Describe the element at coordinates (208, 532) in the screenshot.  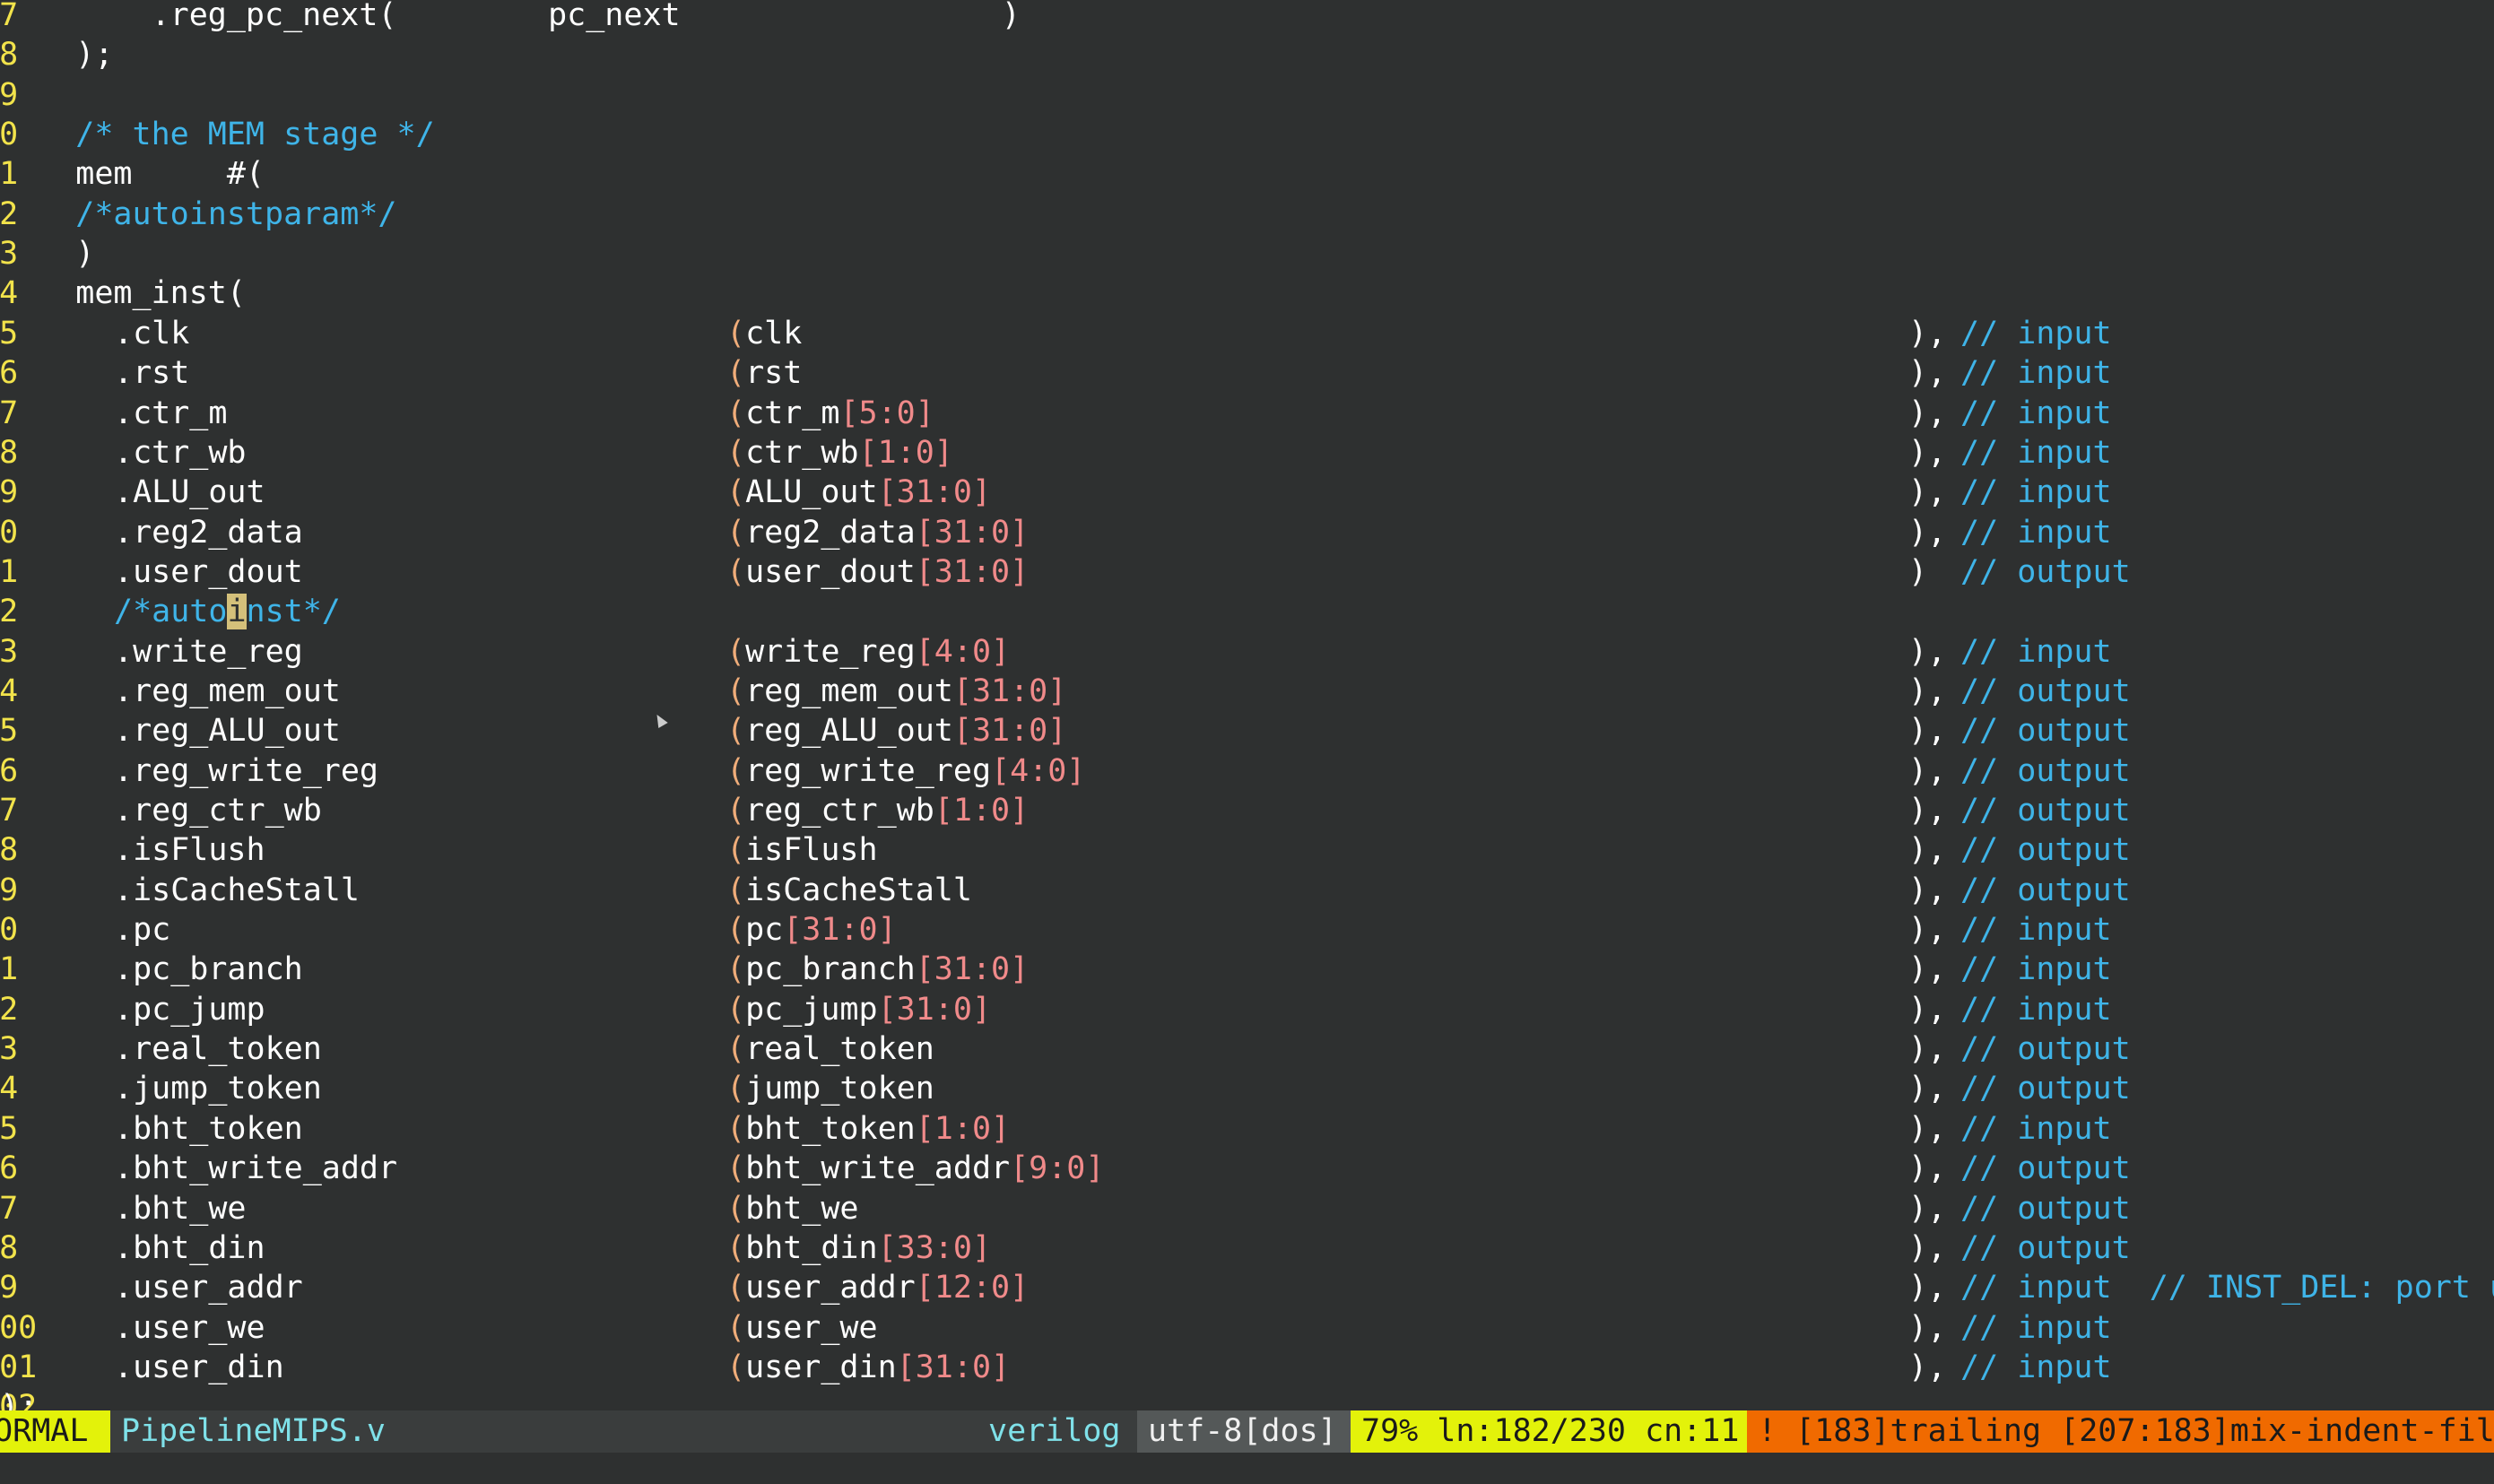
I see `port-name: .reg2_data` at that location.